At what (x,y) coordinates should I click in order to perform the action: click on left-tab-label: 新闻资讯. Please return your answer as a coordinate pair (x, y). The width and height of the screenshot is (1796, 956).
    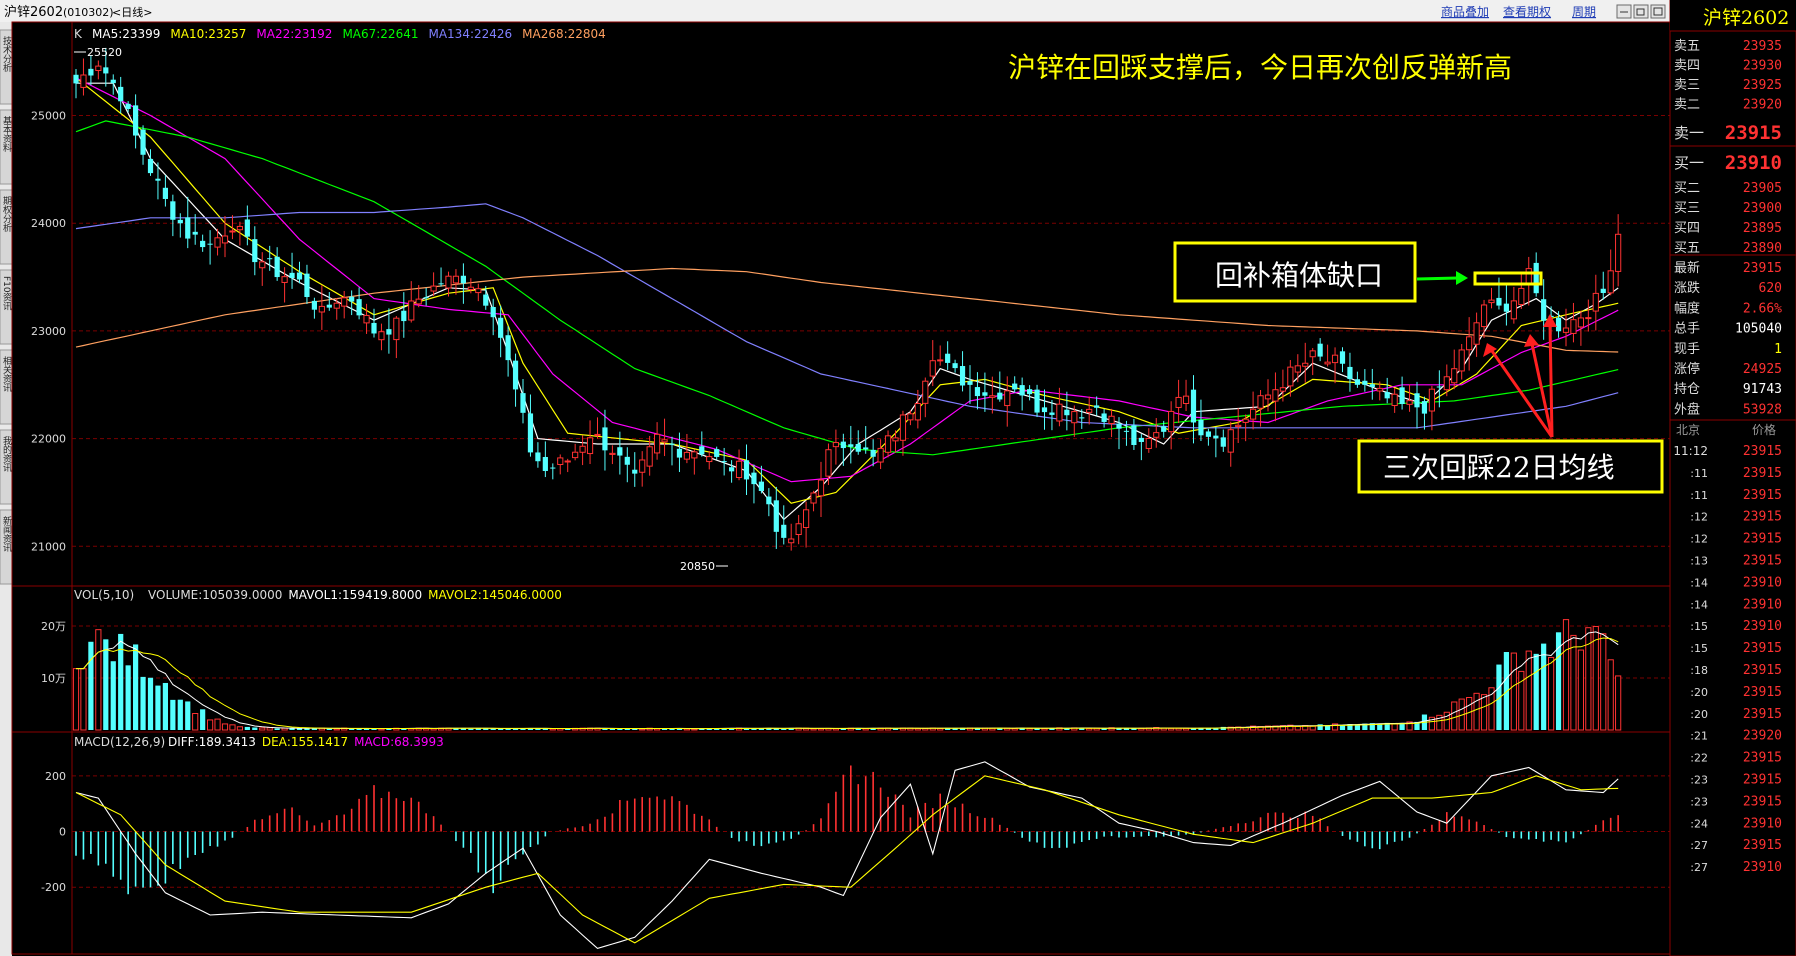
    Looking at the image, I should click on (6, 534).